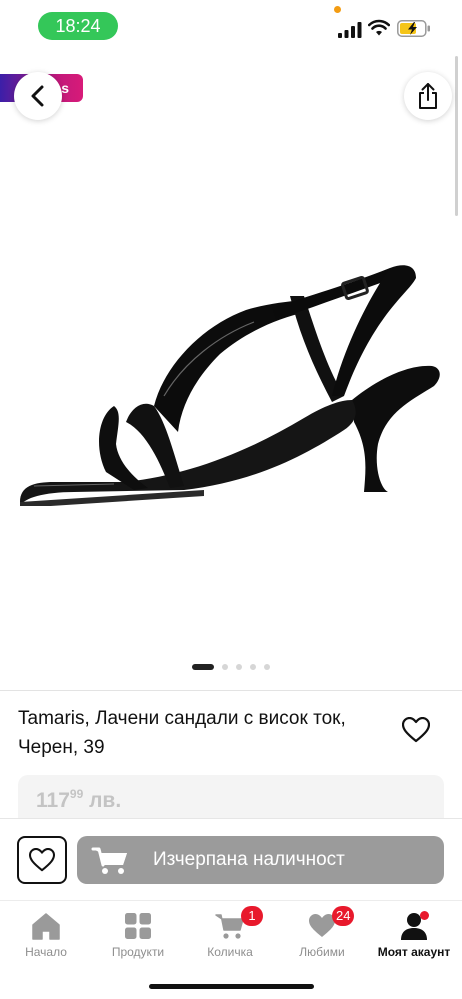  What do you see at coordinates (46, 952) in the screenshot?
I see `tab-home-label: Начало` at bounding box center [46, 952].